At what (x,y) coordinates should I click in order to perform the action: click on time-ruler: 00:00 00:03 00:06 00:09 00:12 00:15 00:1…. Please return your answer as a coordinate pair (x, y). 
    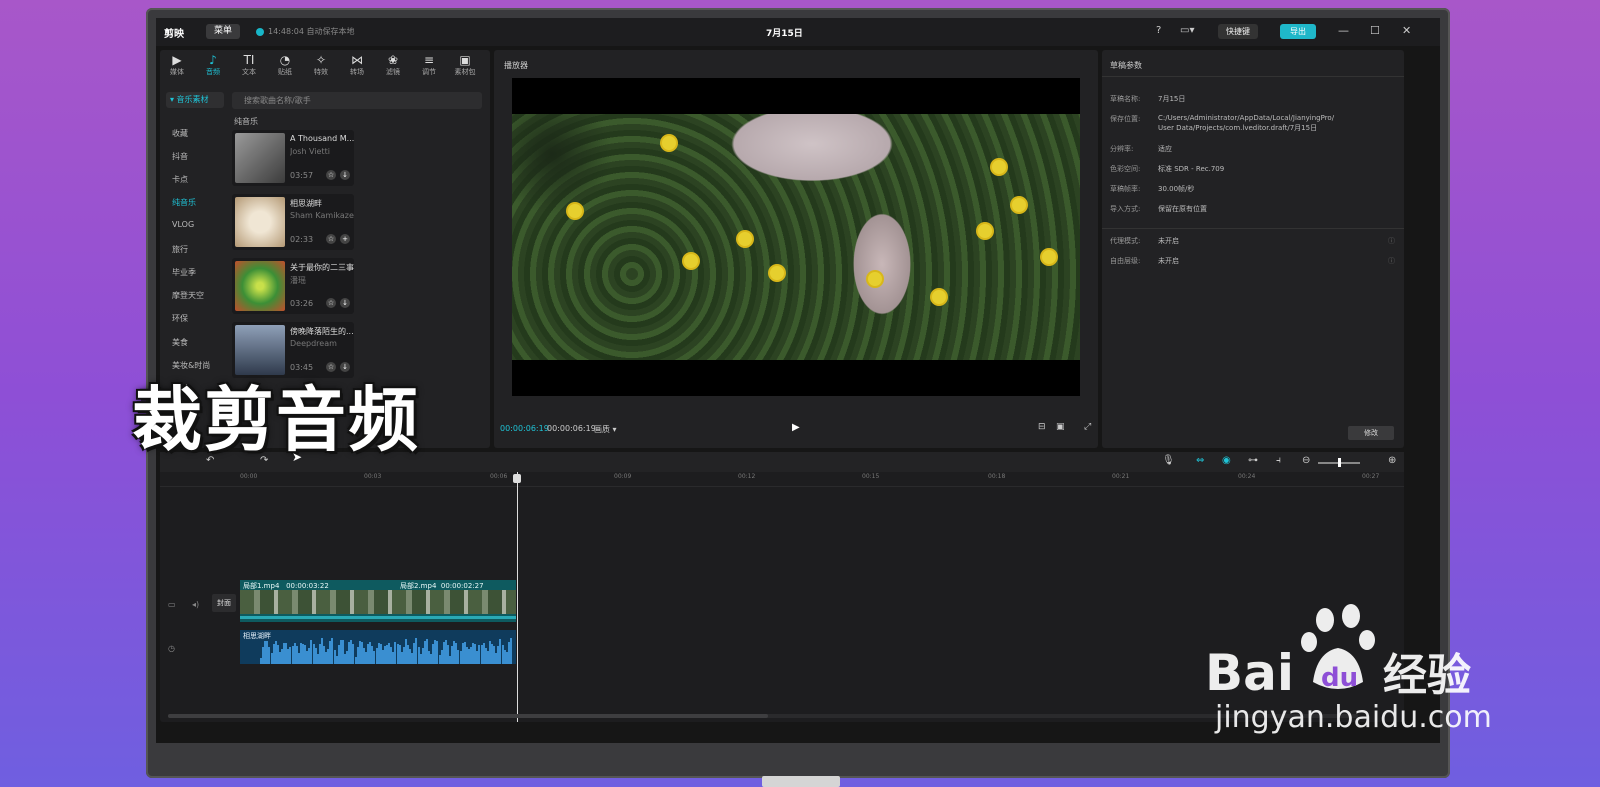
    Looking at the image, I should click on (782, 479).